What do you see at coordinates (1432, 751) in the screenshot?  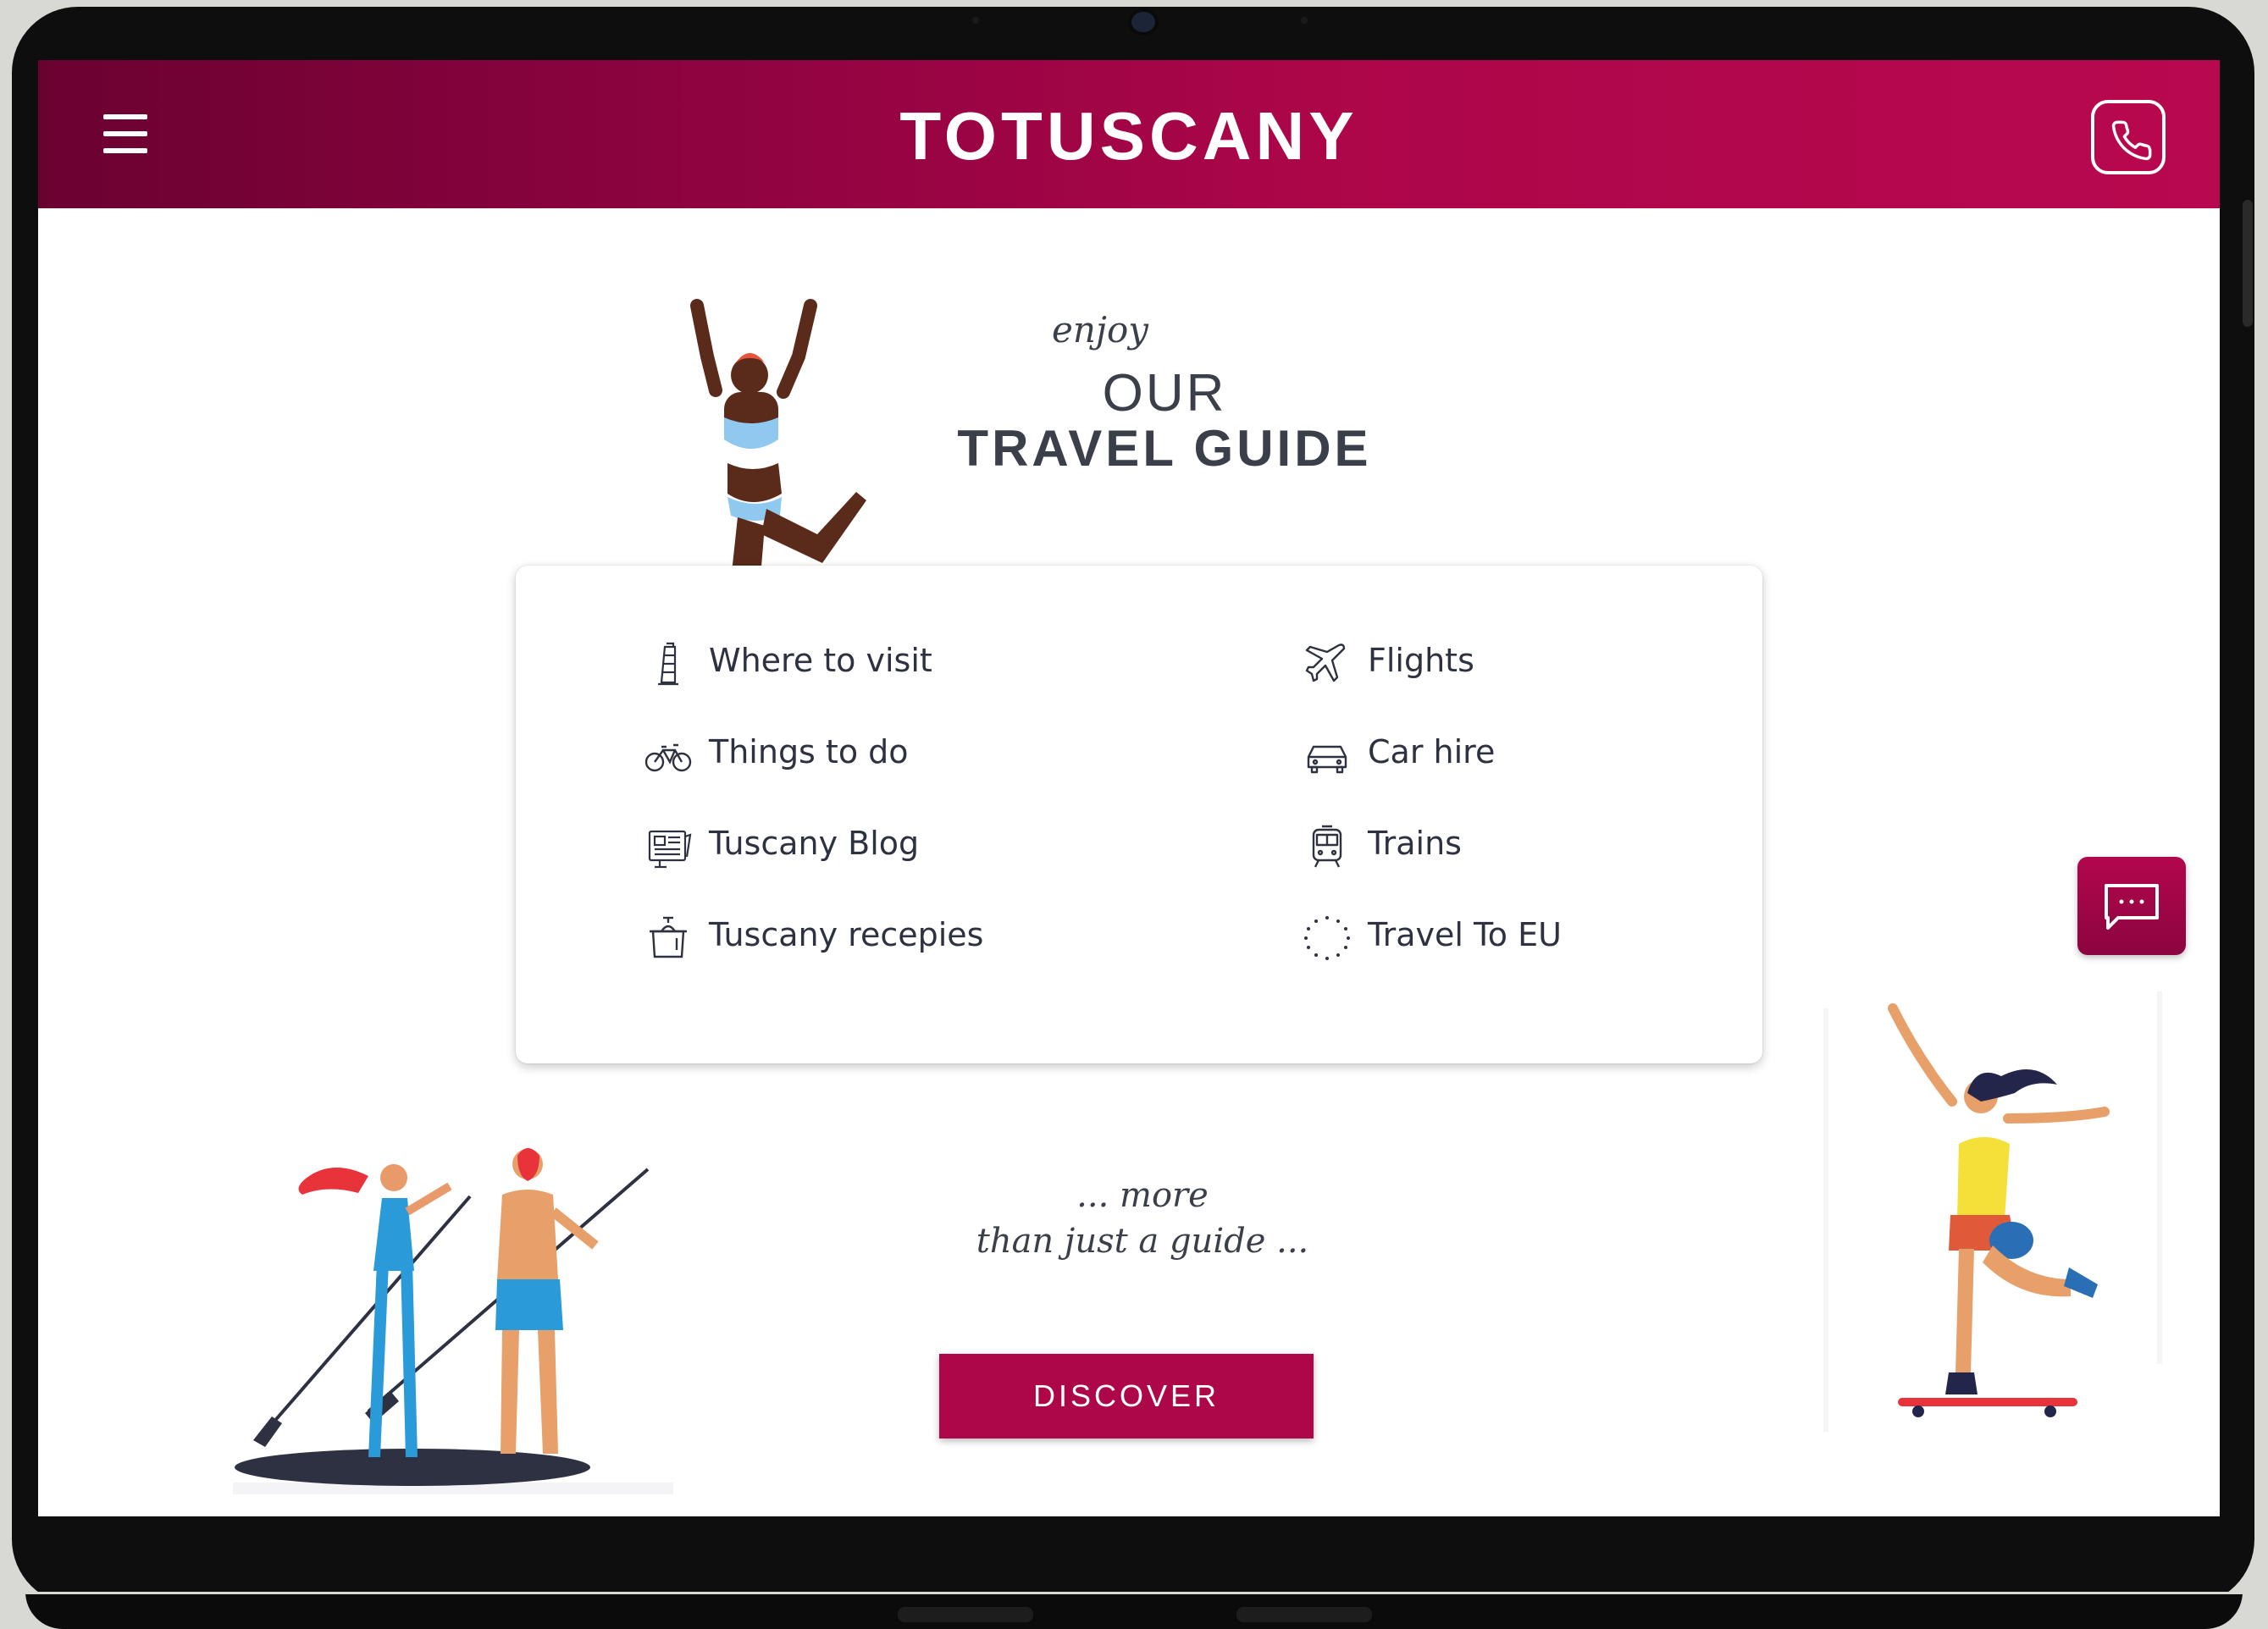 I see `menu-item-label: Car hire` at bounding box center [1432, 751].